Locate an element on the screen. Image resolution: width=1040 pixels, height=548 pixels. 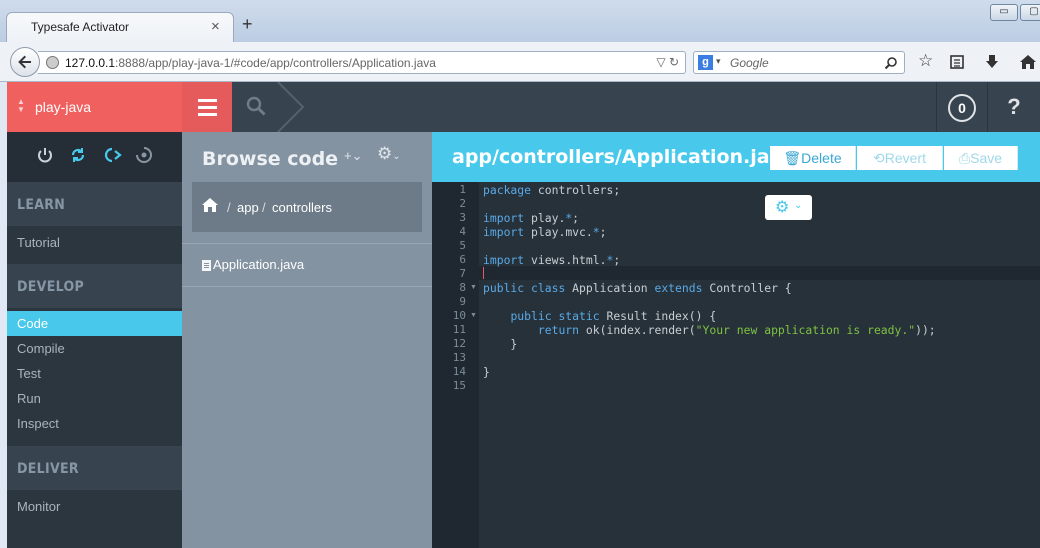
save-button: ⎙Save is located at coordinates (981, 158).